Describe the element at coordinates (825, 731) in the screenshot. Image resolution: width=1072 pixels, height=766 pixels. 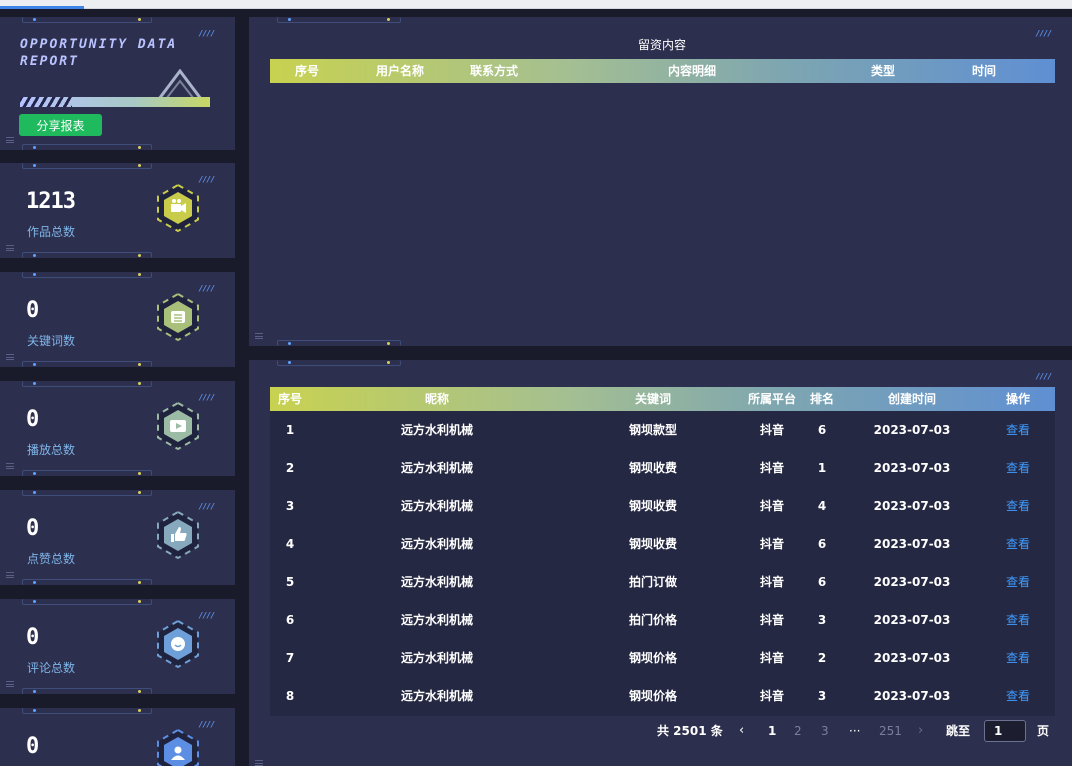
I see `pagination-page-3: 3` at that location.